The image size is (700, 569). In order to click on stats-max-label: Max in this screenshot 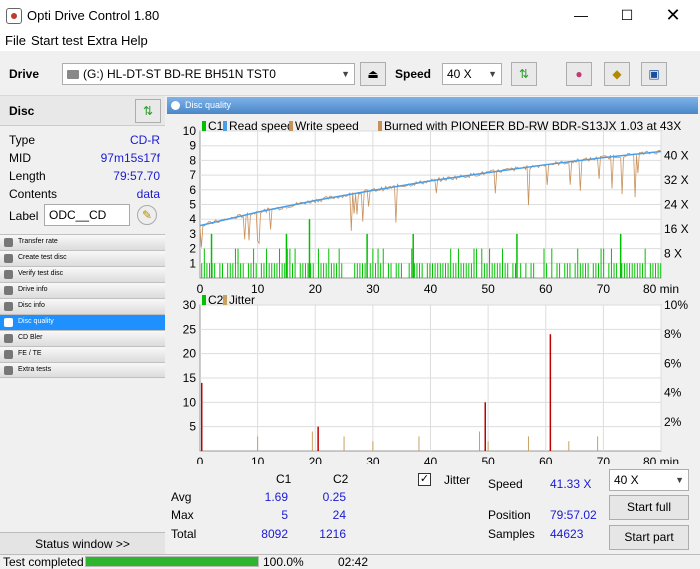, I will do `click(182, 515)`.